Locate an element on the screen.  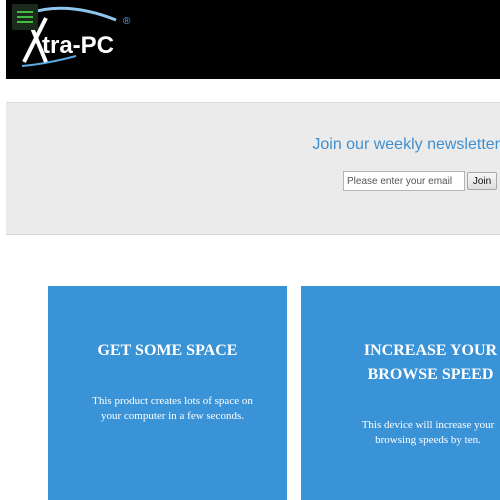
email-input is located at coordinates (404, 181).